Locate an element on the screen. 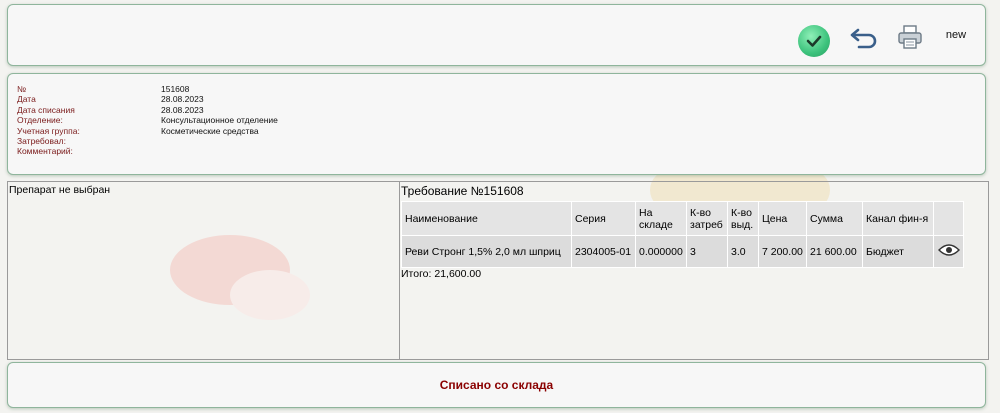 The image size is (1000, 413). info-value: Косметические средства is located at coordinates (210, 130).